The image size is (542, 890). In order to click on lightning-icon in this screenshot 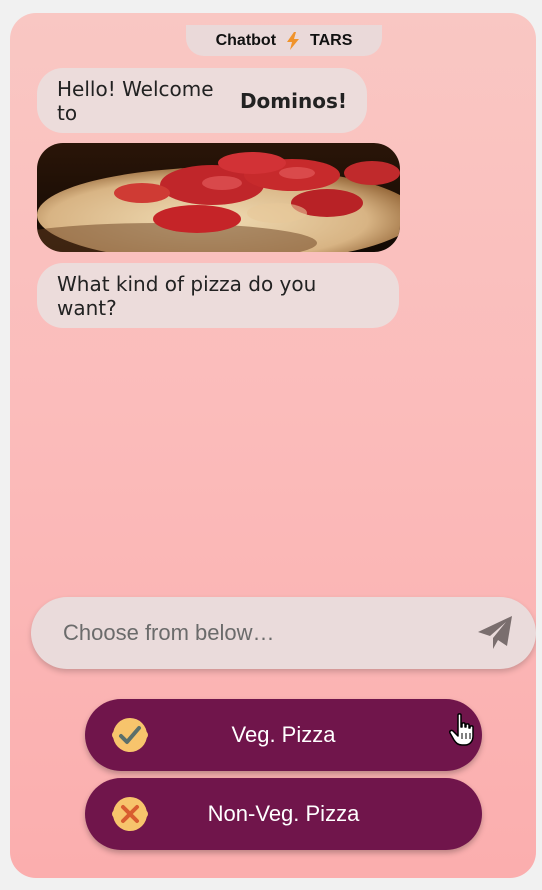, I will do `click(293, 40)`.